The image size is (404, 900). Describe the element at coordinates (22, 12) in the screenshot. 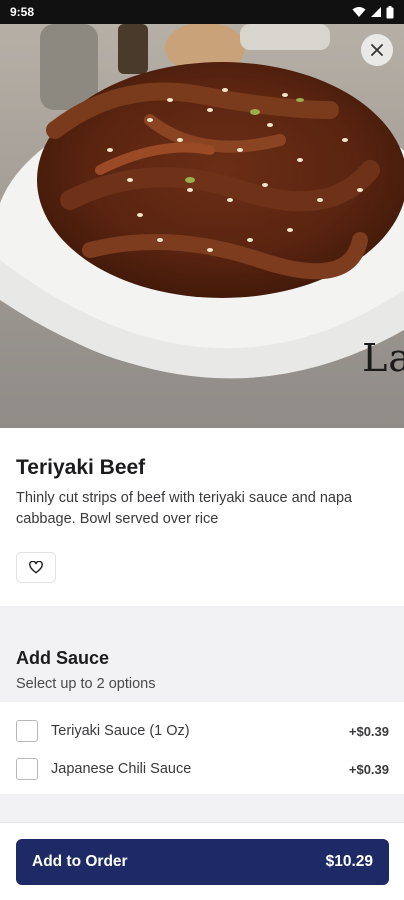

I see `status-time: 9:58` at that location.